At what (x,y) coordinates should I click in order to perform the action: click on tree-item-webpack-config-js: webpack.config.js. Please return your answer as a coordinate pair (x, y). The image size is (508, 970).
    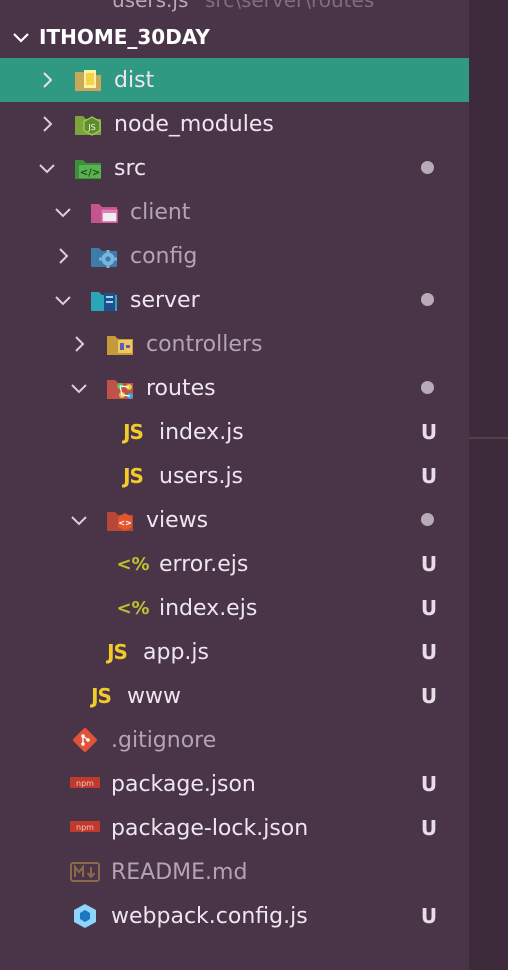
    Looking at the image, I should click on (234, 916).